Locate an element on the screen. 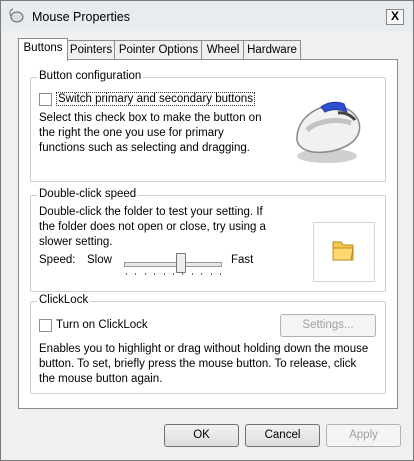 This screenshot has height=461, width=414. clicklock-legend: ClickLock is located at coordinates (64, 300).